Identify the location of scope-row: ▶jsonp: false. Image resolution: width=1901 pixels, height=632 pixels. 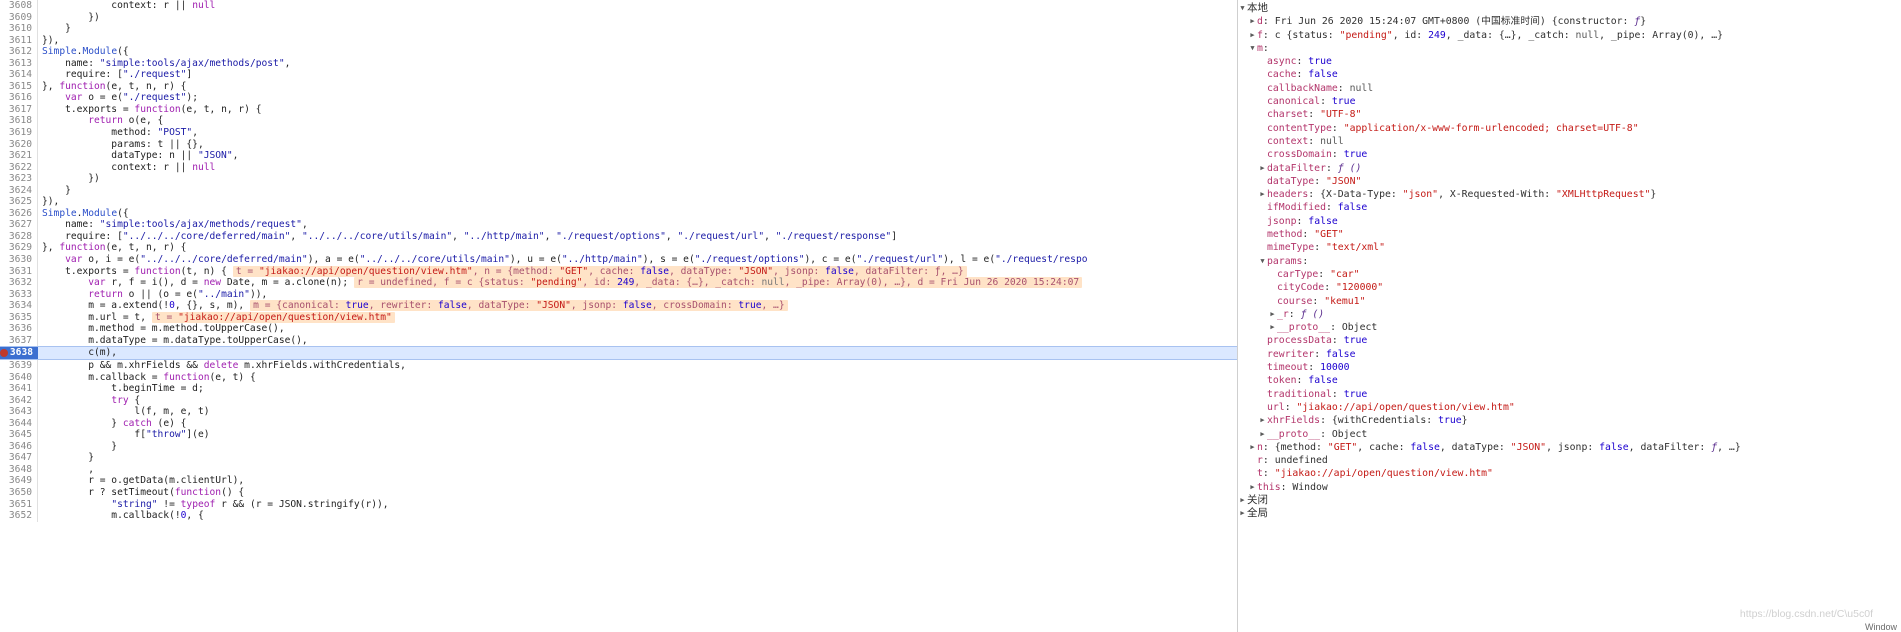
(1569, 221).